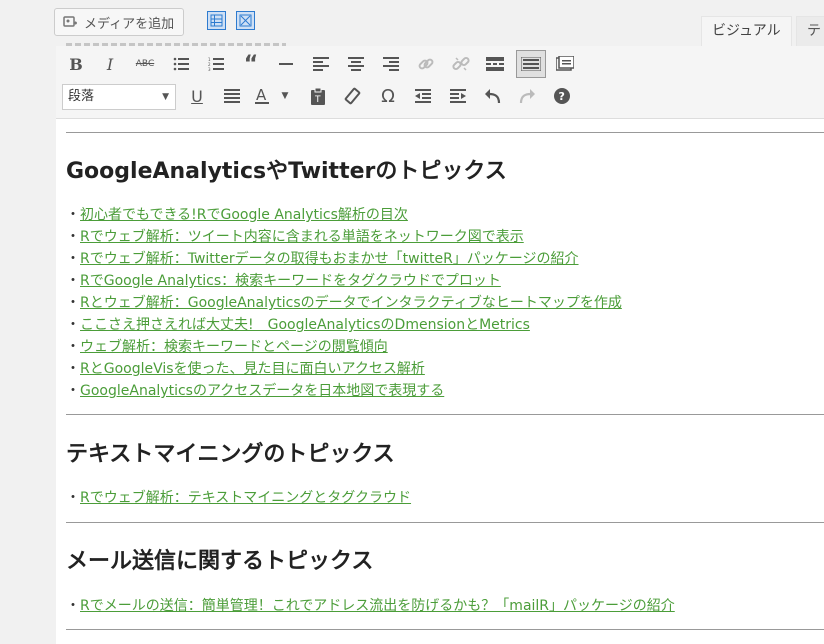  What do you see at coordinates (245, 498) in the screenshot?
I see `article-link: Rでウェブ解析：テキストマイニングとタグクラウド` at bounding box center [245, 498].